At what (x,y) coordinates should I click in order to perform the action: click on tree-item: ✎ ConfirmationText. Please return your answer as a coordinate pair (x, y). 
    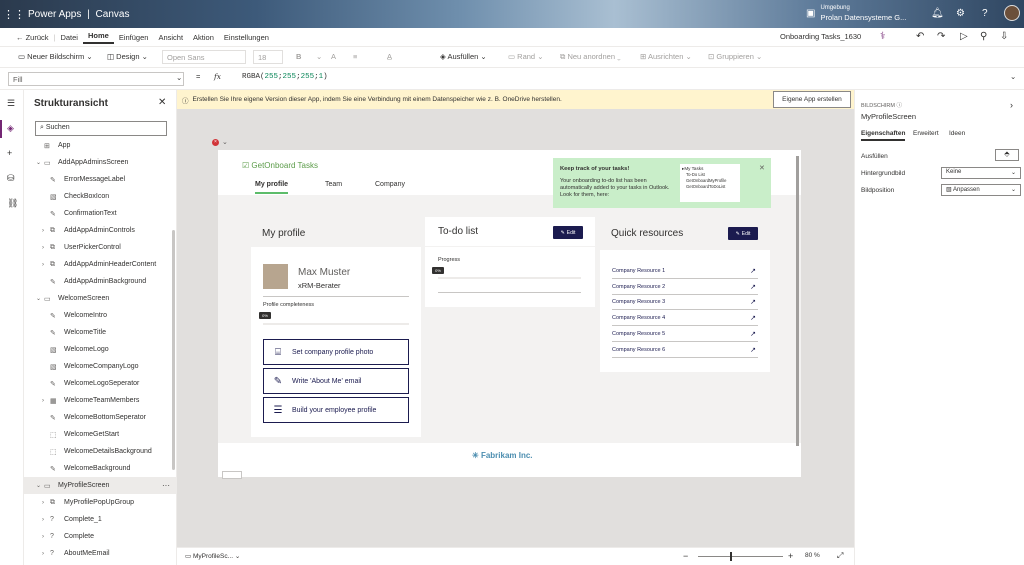
    Looking at the image, I should click on (100, 213).